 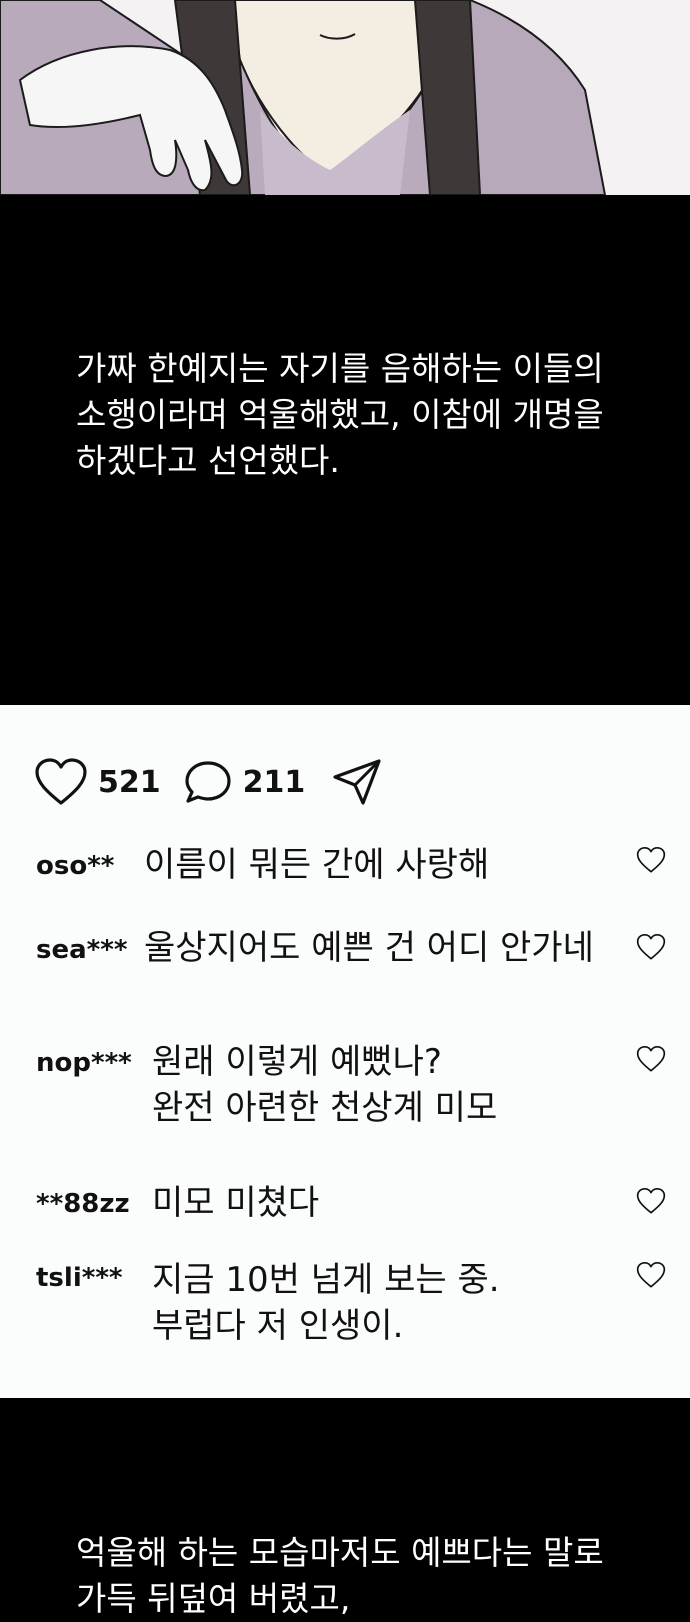 I want to click on comment-button, so click(x=208, y=782).